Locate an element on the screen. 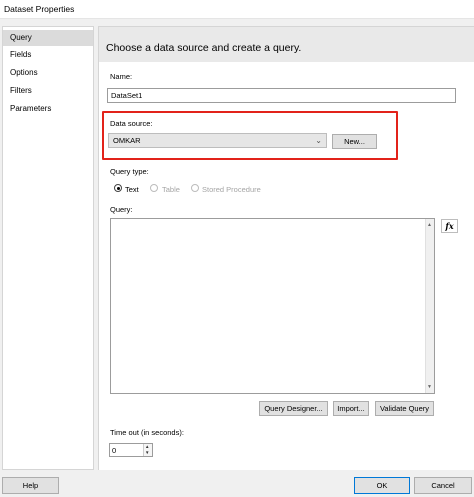  nav-item-query: Query is located at coordinates (48, 38).